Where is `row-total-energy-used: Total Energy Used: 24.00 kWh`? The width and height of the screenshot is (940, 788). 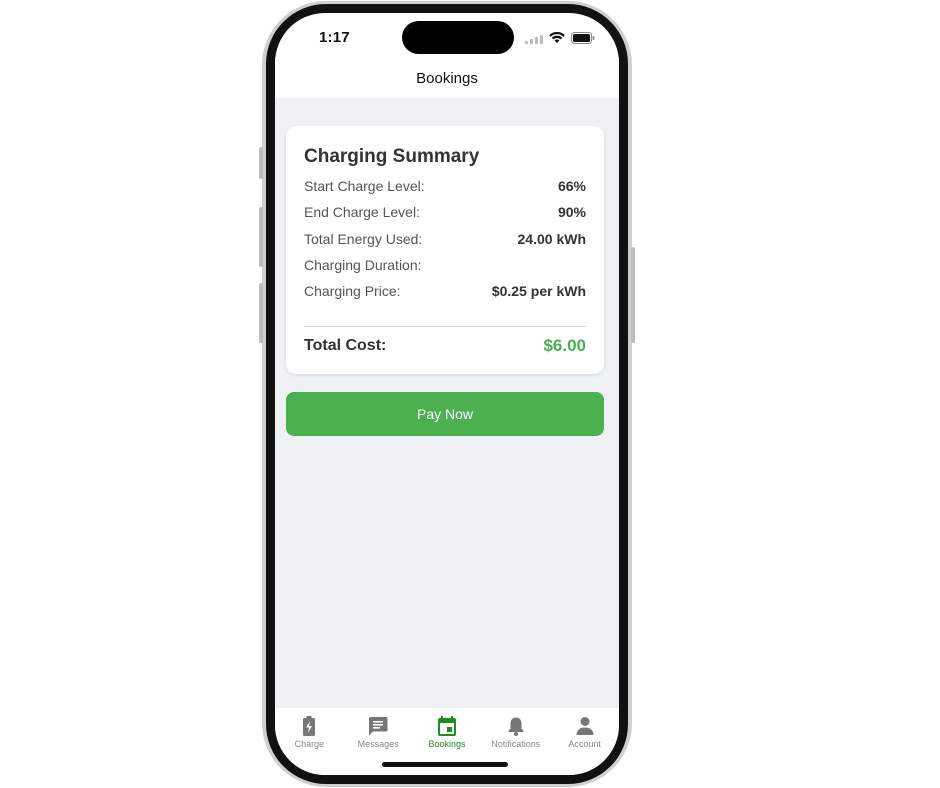 row-total-energy-used: Total Energy Used: 24.00 kWh is located at coordinates (445, 241).